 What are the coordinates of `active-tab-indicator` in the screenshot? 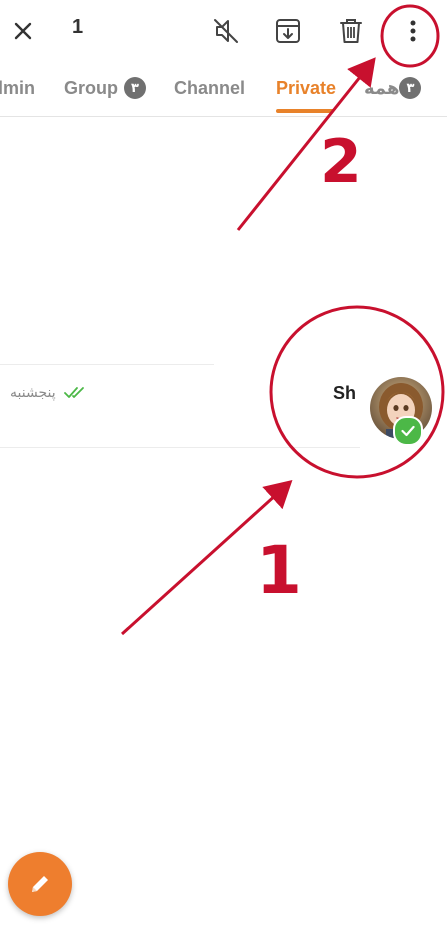 It's located at (305, 111).